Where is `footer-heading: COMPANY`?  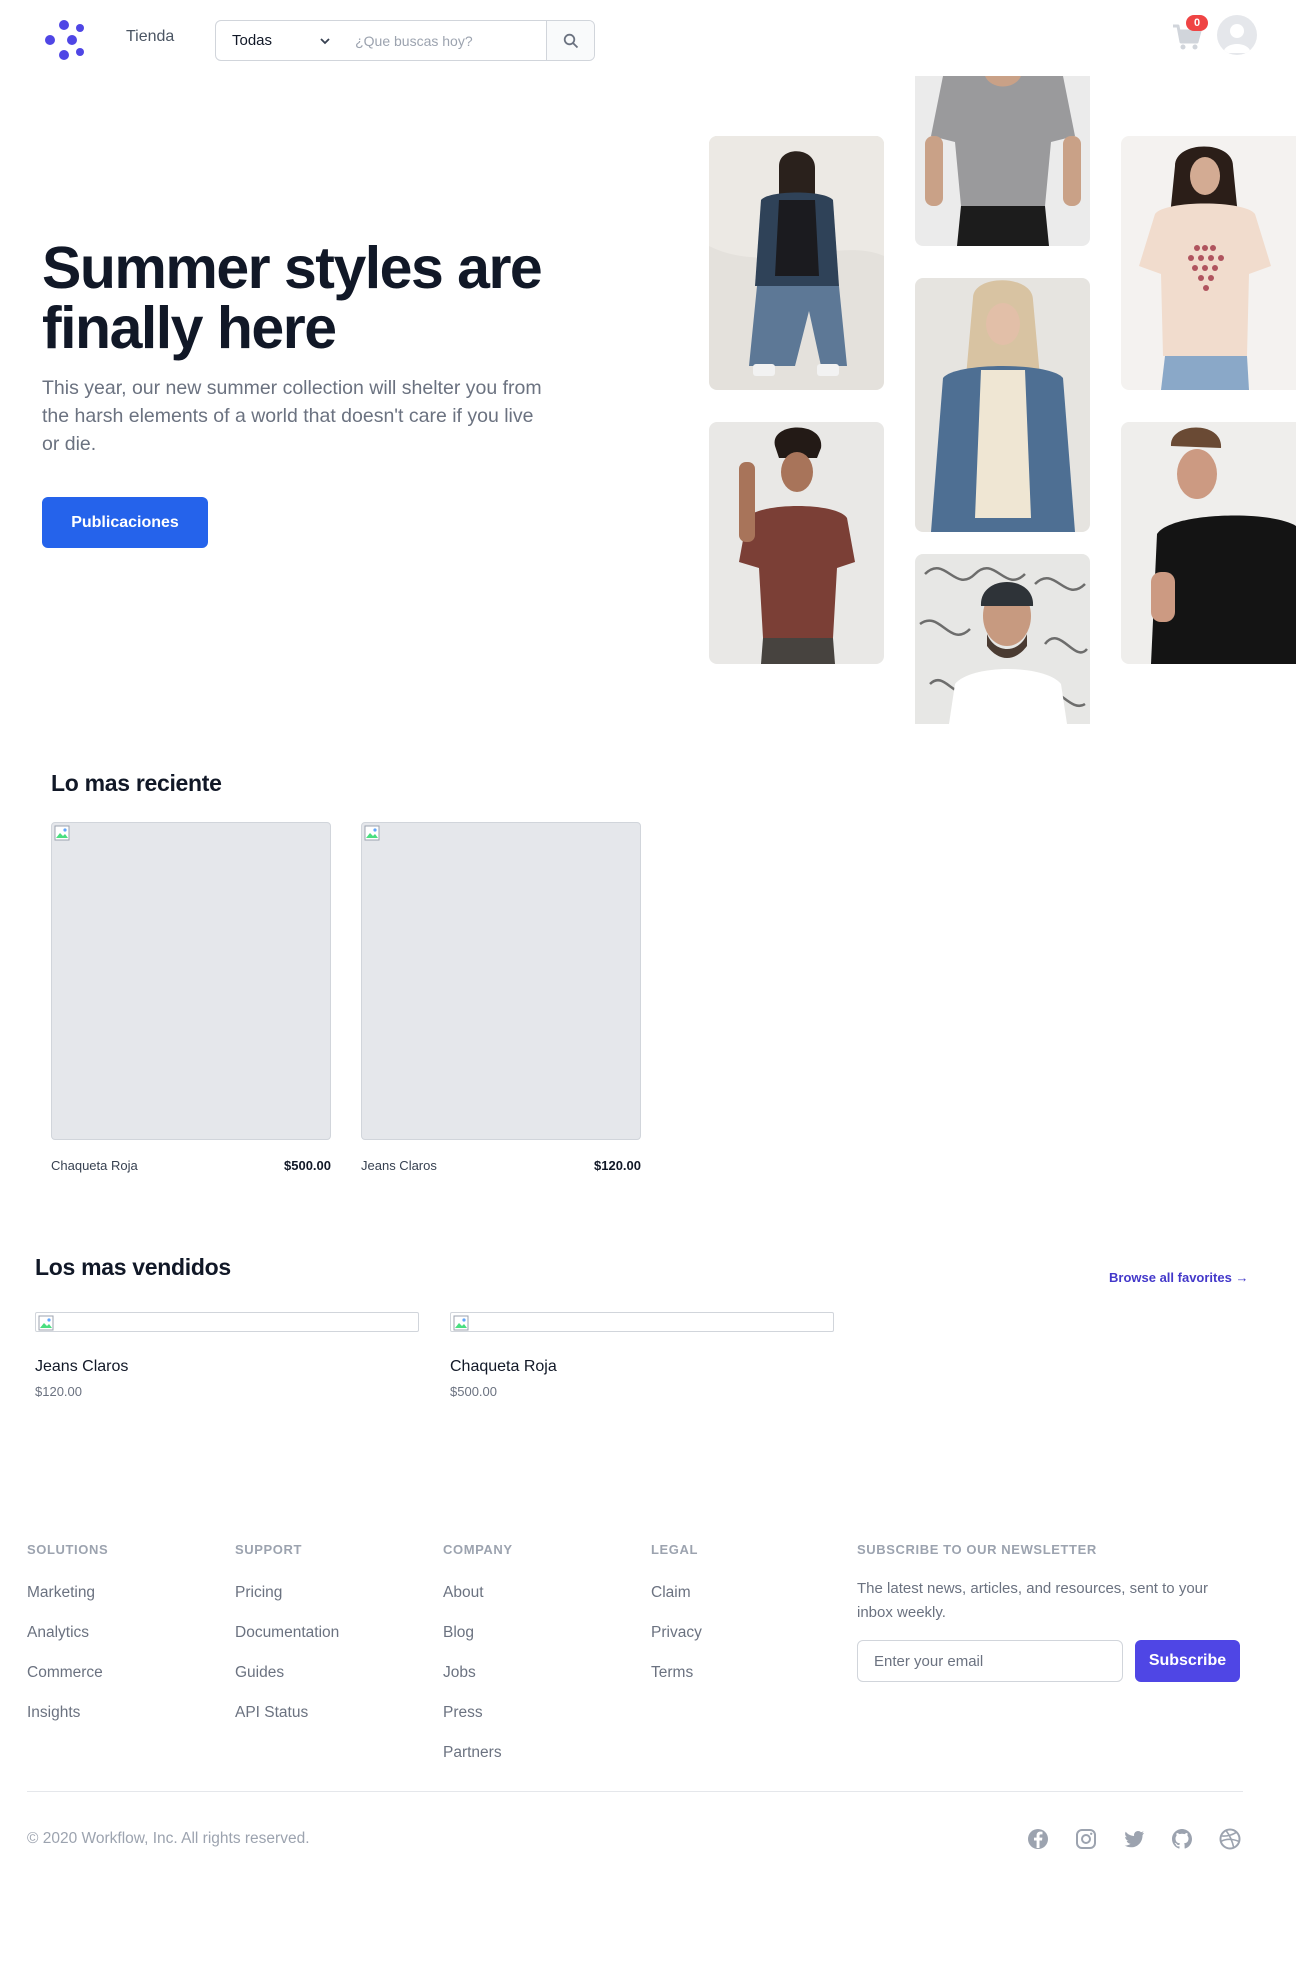 footer-heading: COMPANY is located at coordinates (478, 1549).